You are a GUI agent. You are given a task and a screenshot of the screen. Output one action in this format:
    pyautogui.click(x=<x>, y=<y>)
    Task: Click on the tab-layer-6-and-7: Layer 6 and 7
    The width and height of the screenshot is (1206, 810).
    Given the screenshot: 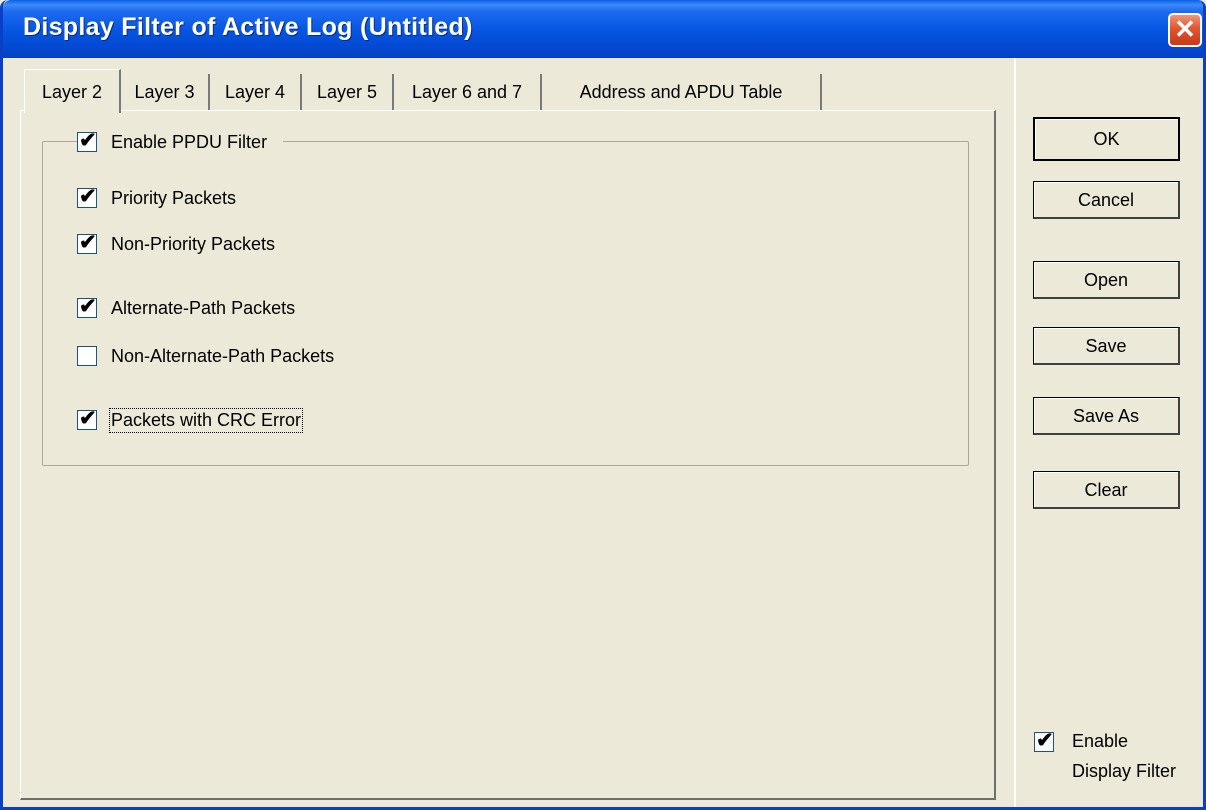 What is the action you would take?
    pyautogui.click(x=468, y=92)
    